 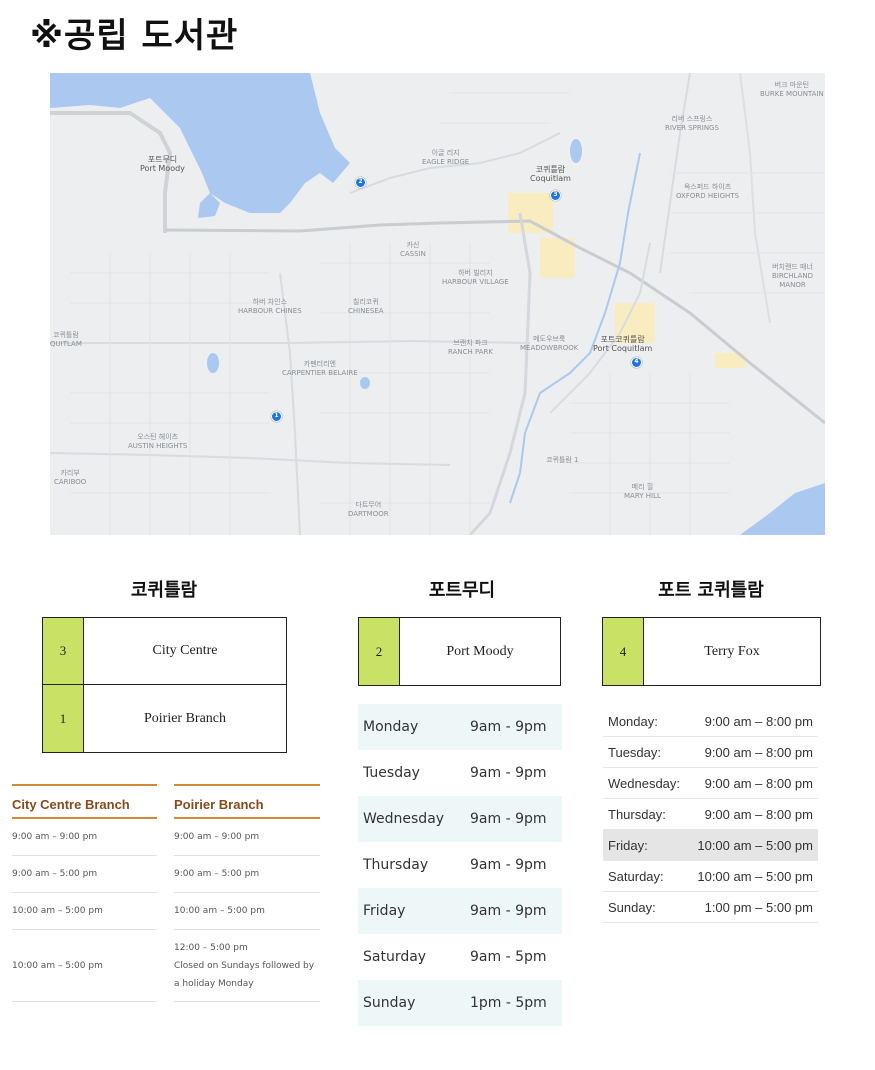 I want to click on map-marker-4: 4, so click(x=636, y=362).